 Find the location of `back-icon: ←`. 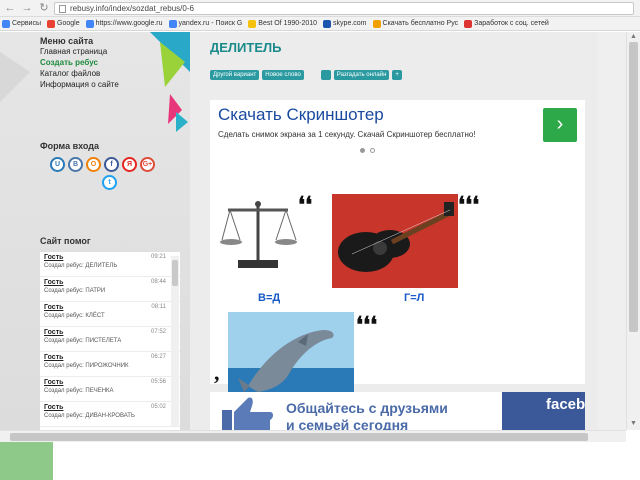

back-icon: ← is located at coordinates (10, 8).